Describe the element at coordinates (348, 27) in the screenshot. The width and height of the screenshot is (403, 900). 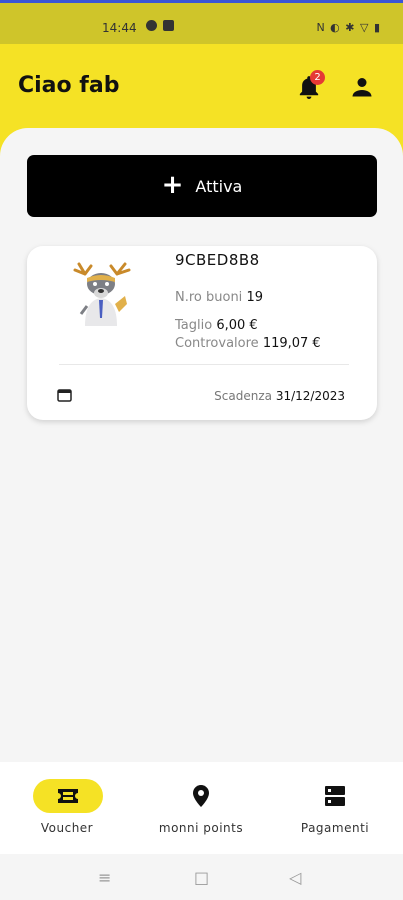
I see `status-system-icons: N ◐ ✱ ▽ ▮` at that location.